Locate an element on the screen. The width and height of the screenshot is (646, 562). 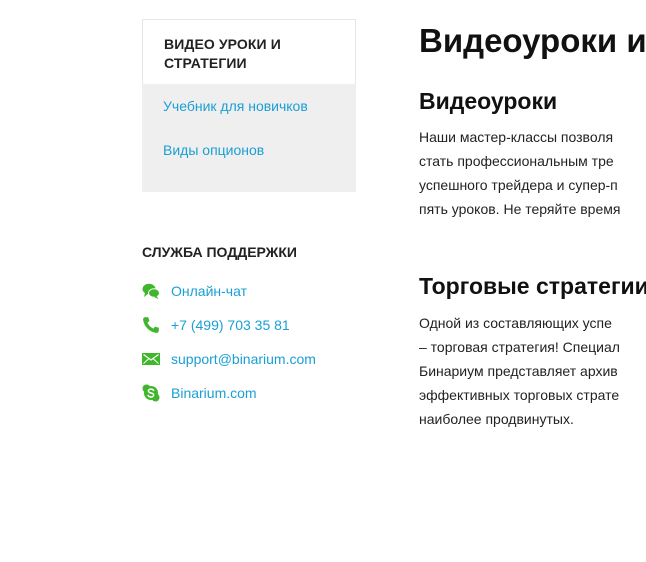
contact-phone: +7 (499) 703 35 81 is located at coordinates (216, 325).